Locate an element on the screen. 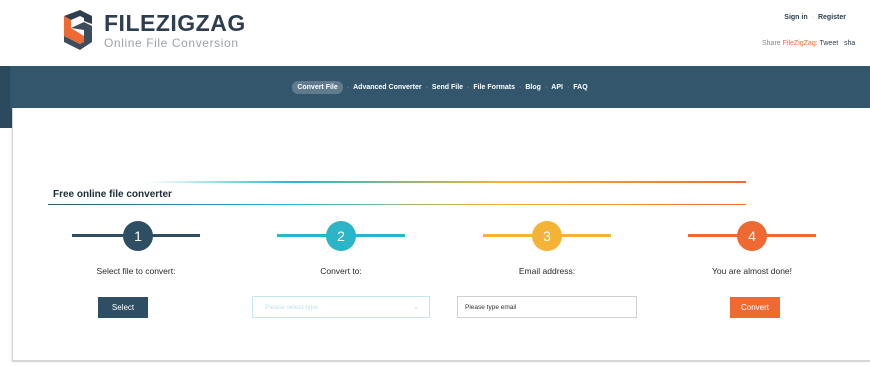 This screenshot has width=870, height=366. step-2-badge: 2 is located at coordinates (341, 236).